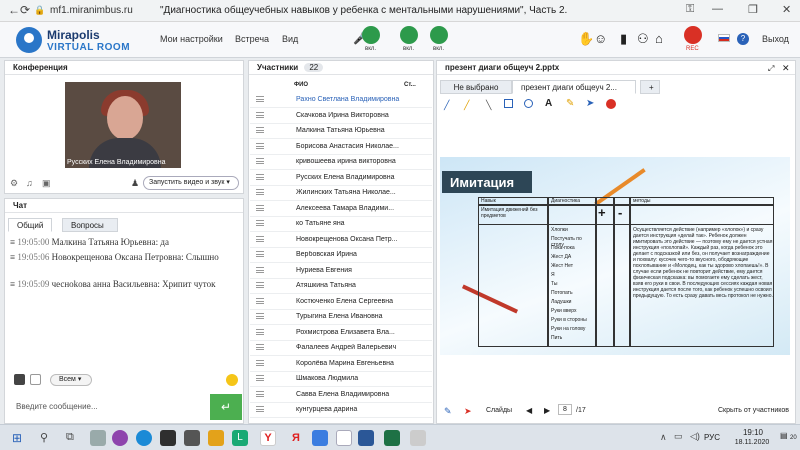 Image resolution: width=800 pixels, height=450 pixels. Describe the element at coordinates (752, 442) in the screenshot. I see `clock-date: 18.11.2020` at that location.